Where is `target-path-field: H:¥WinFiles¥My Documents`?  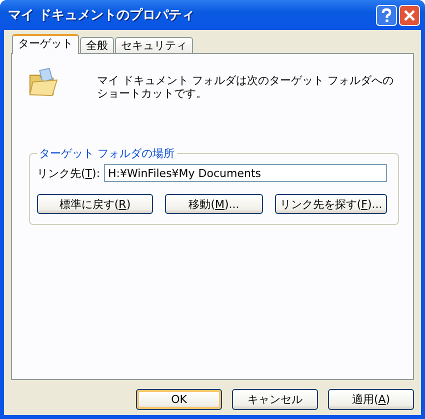 target-path-field: H:¥WinFiles¥My Documents is located at coordinates (246, 173).